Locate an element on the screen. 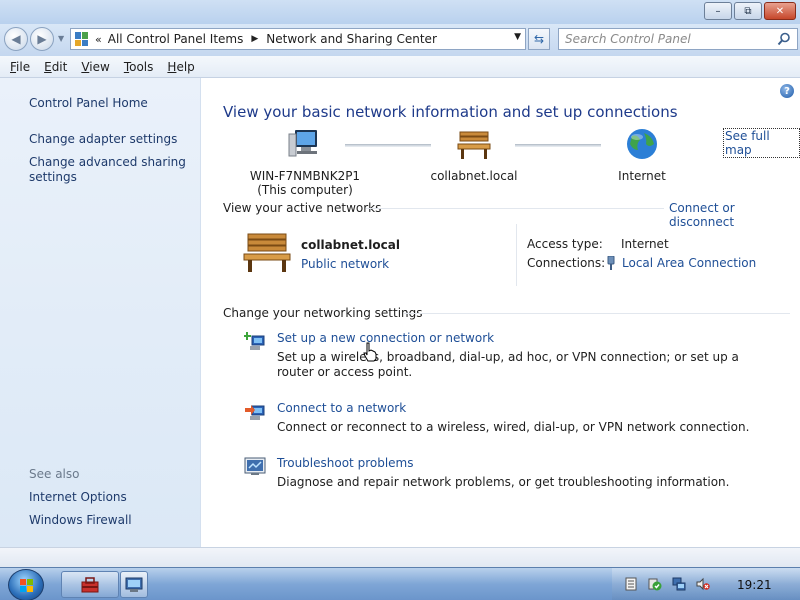 Image resolution: width=800 pixels, height=600 pixels. clock: 19:21 is located at coordinates (754, 585).